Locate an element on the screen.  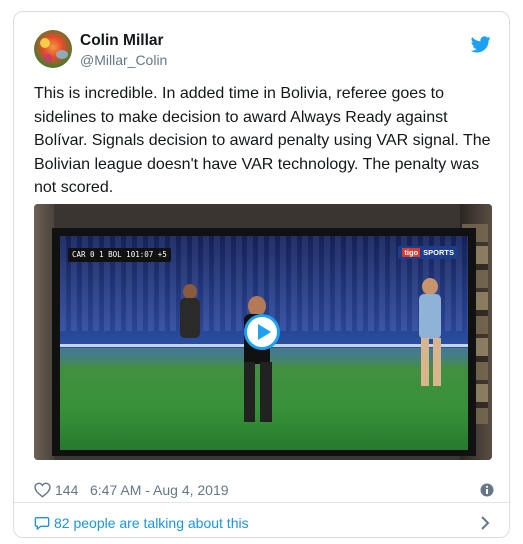
info-icon is located at coordinates (487, 490).